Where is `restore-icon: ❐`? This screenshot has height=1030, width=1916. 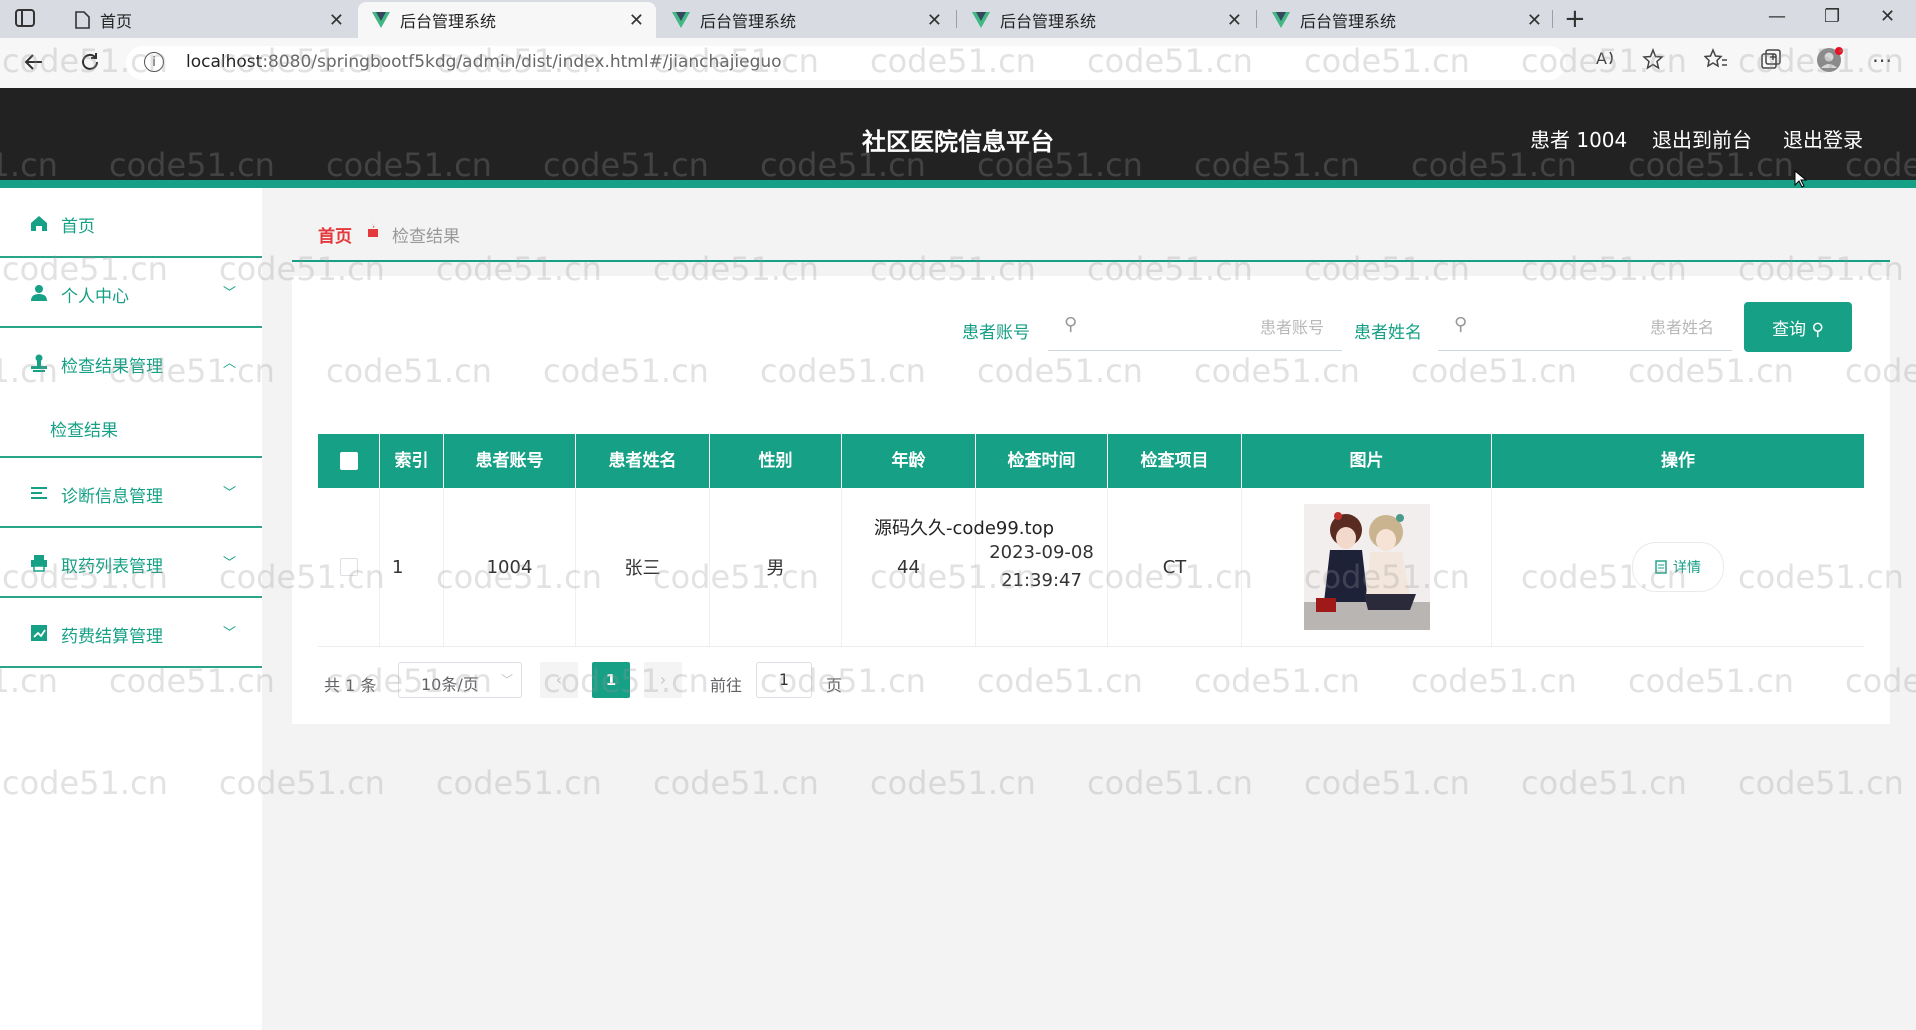
restore-icon: ❐ is located at coordinates (1832, 16).